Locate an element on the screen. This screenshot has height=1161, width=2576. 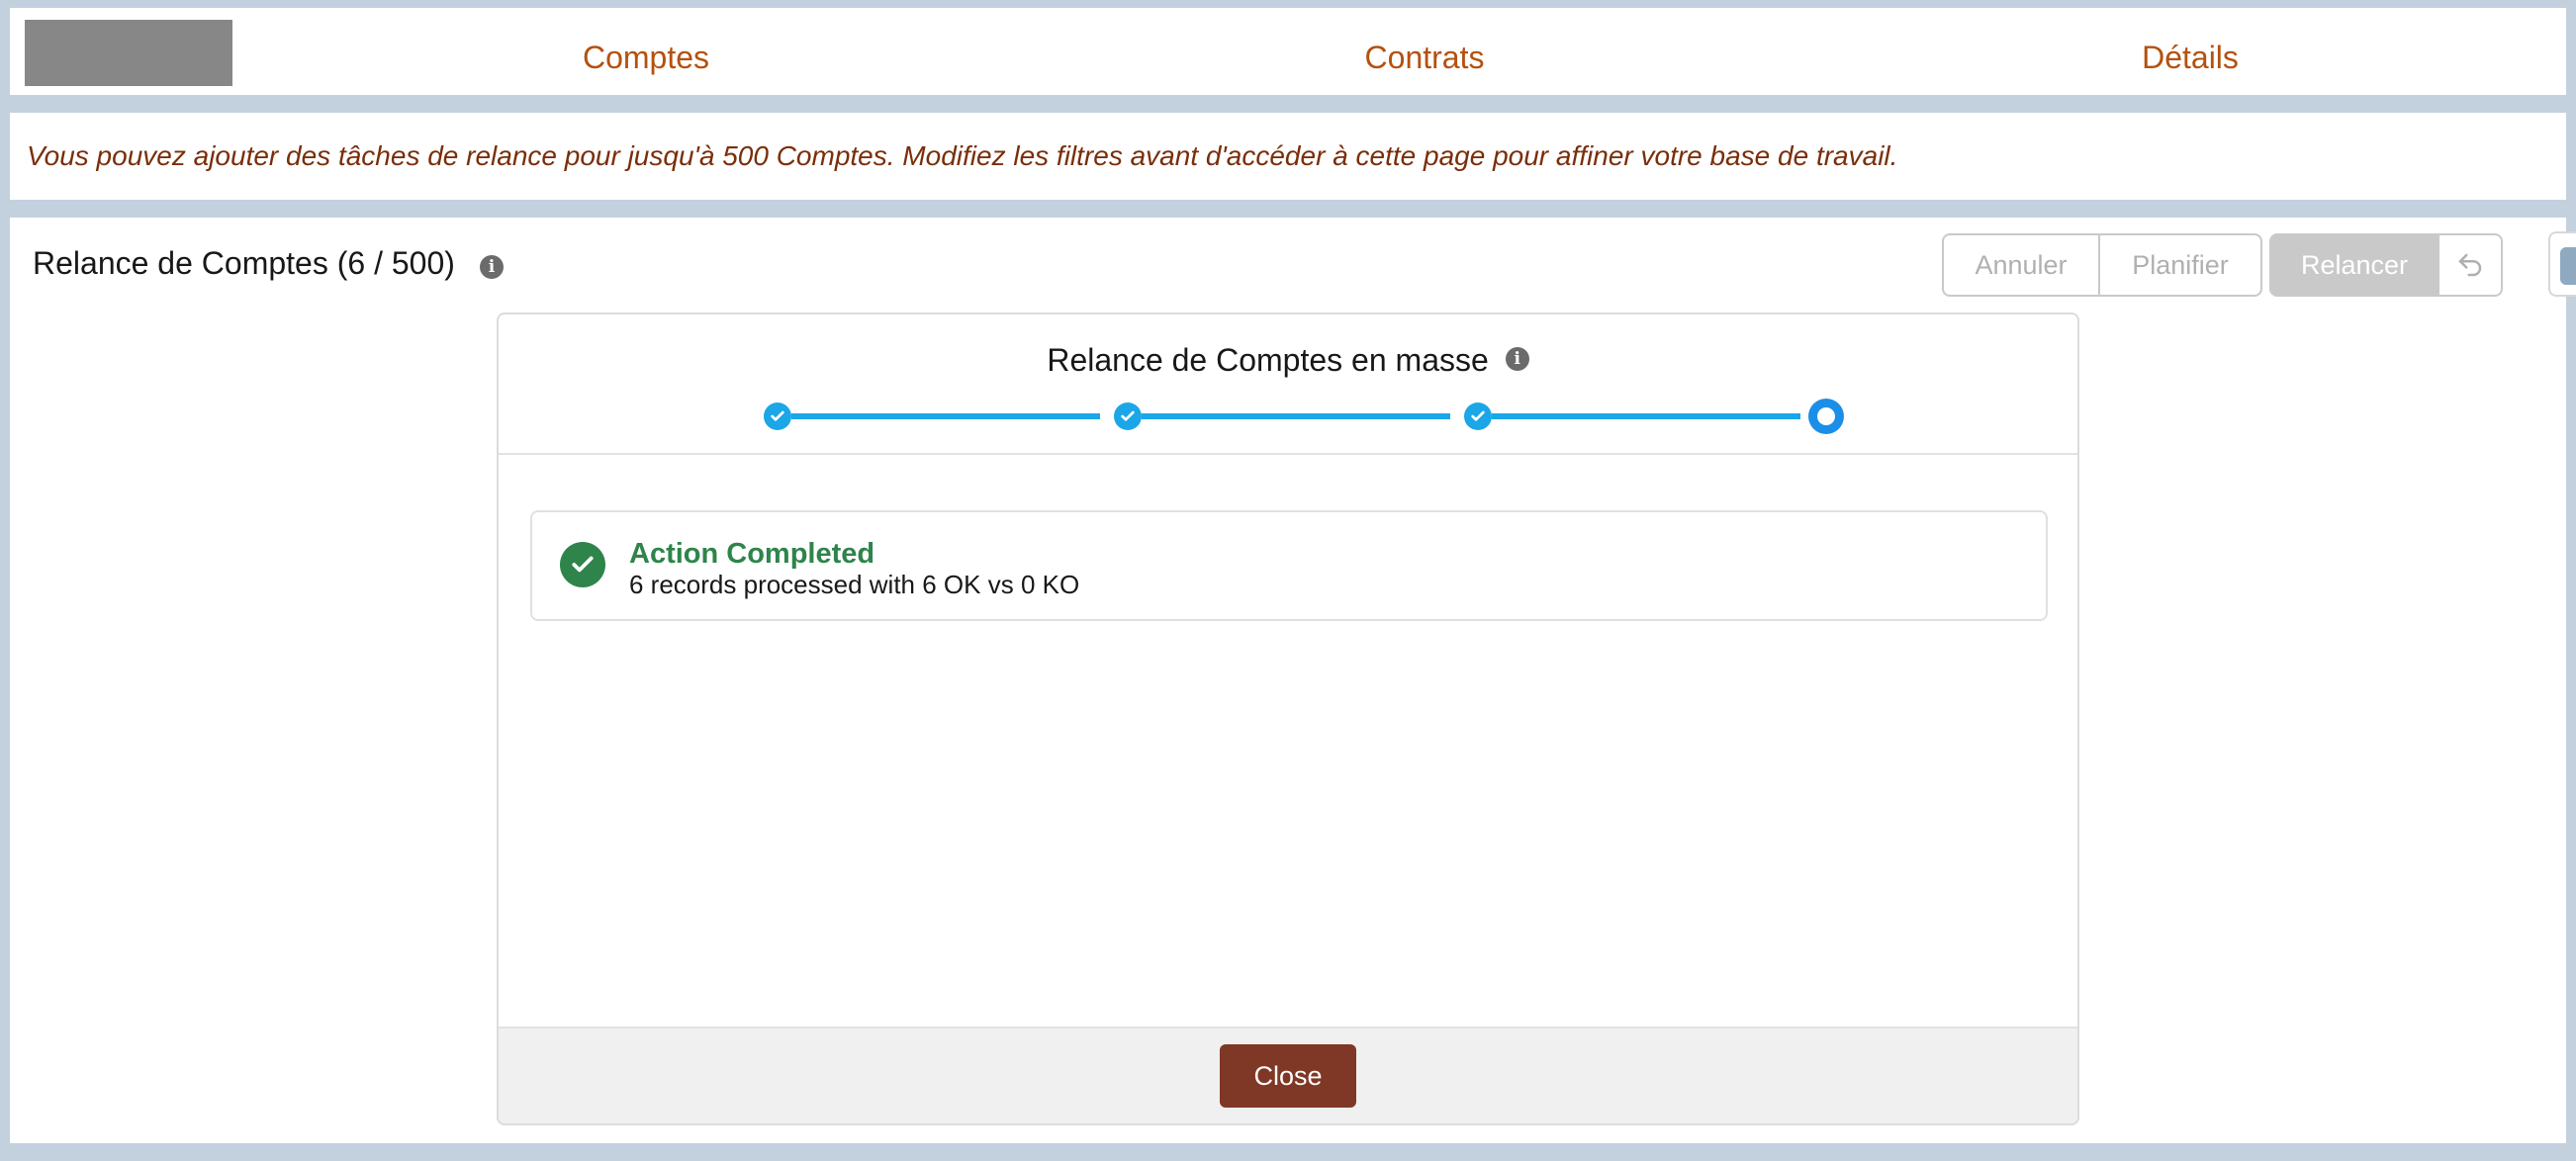
side-panel-tab is located at coordinates (2562, 264).